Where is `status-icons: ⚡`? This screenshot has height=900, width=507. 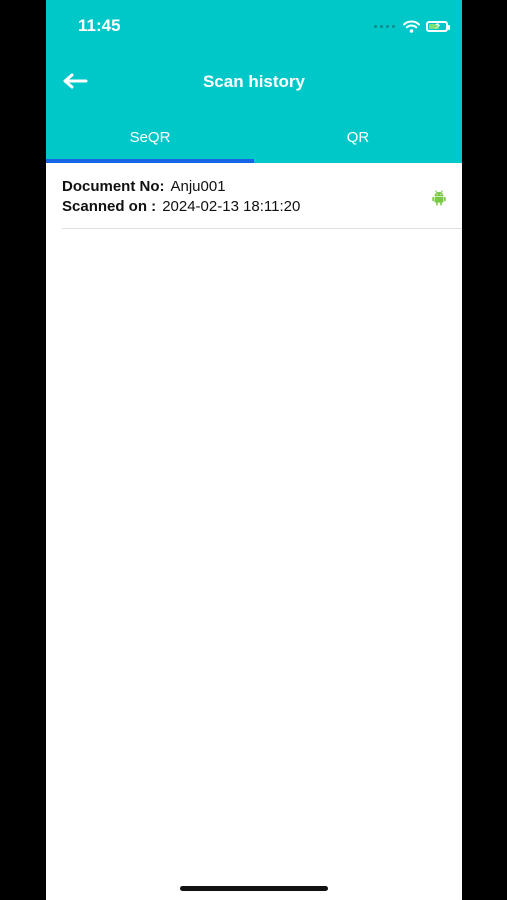 status-icons: ⚡ is located at coordinates (412, 26).